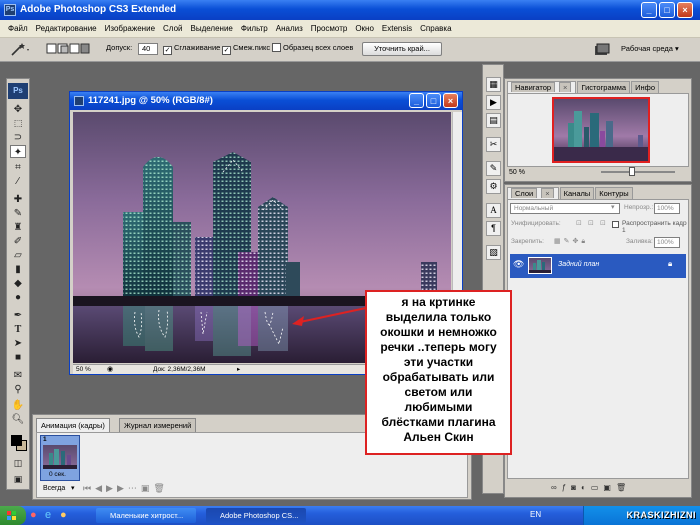  I want to click on clone-source-icon: ⚙, so click(493, 186).